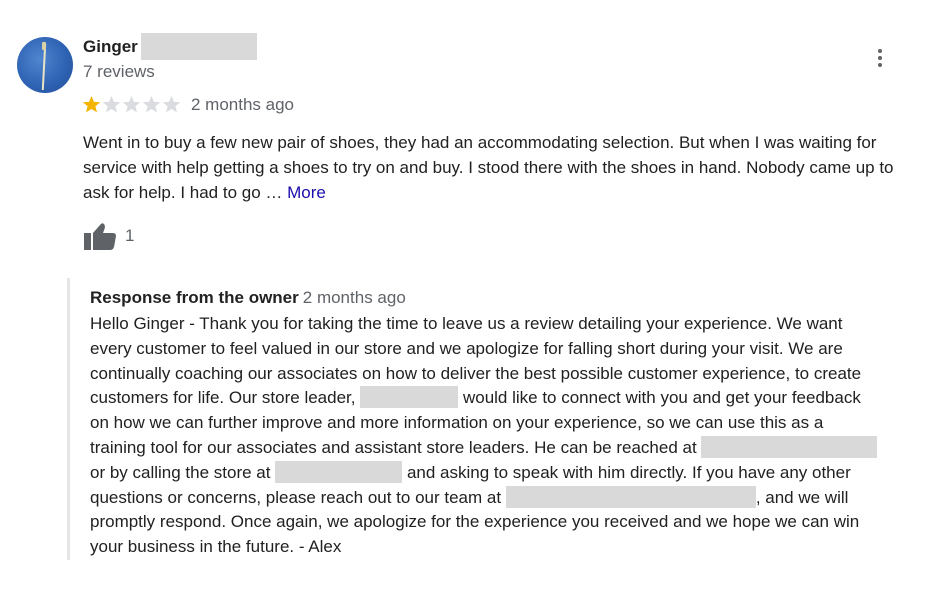 This screenshot has width=936, height=600. I want to click on avatar-pole-graphic, so click(44, 67).